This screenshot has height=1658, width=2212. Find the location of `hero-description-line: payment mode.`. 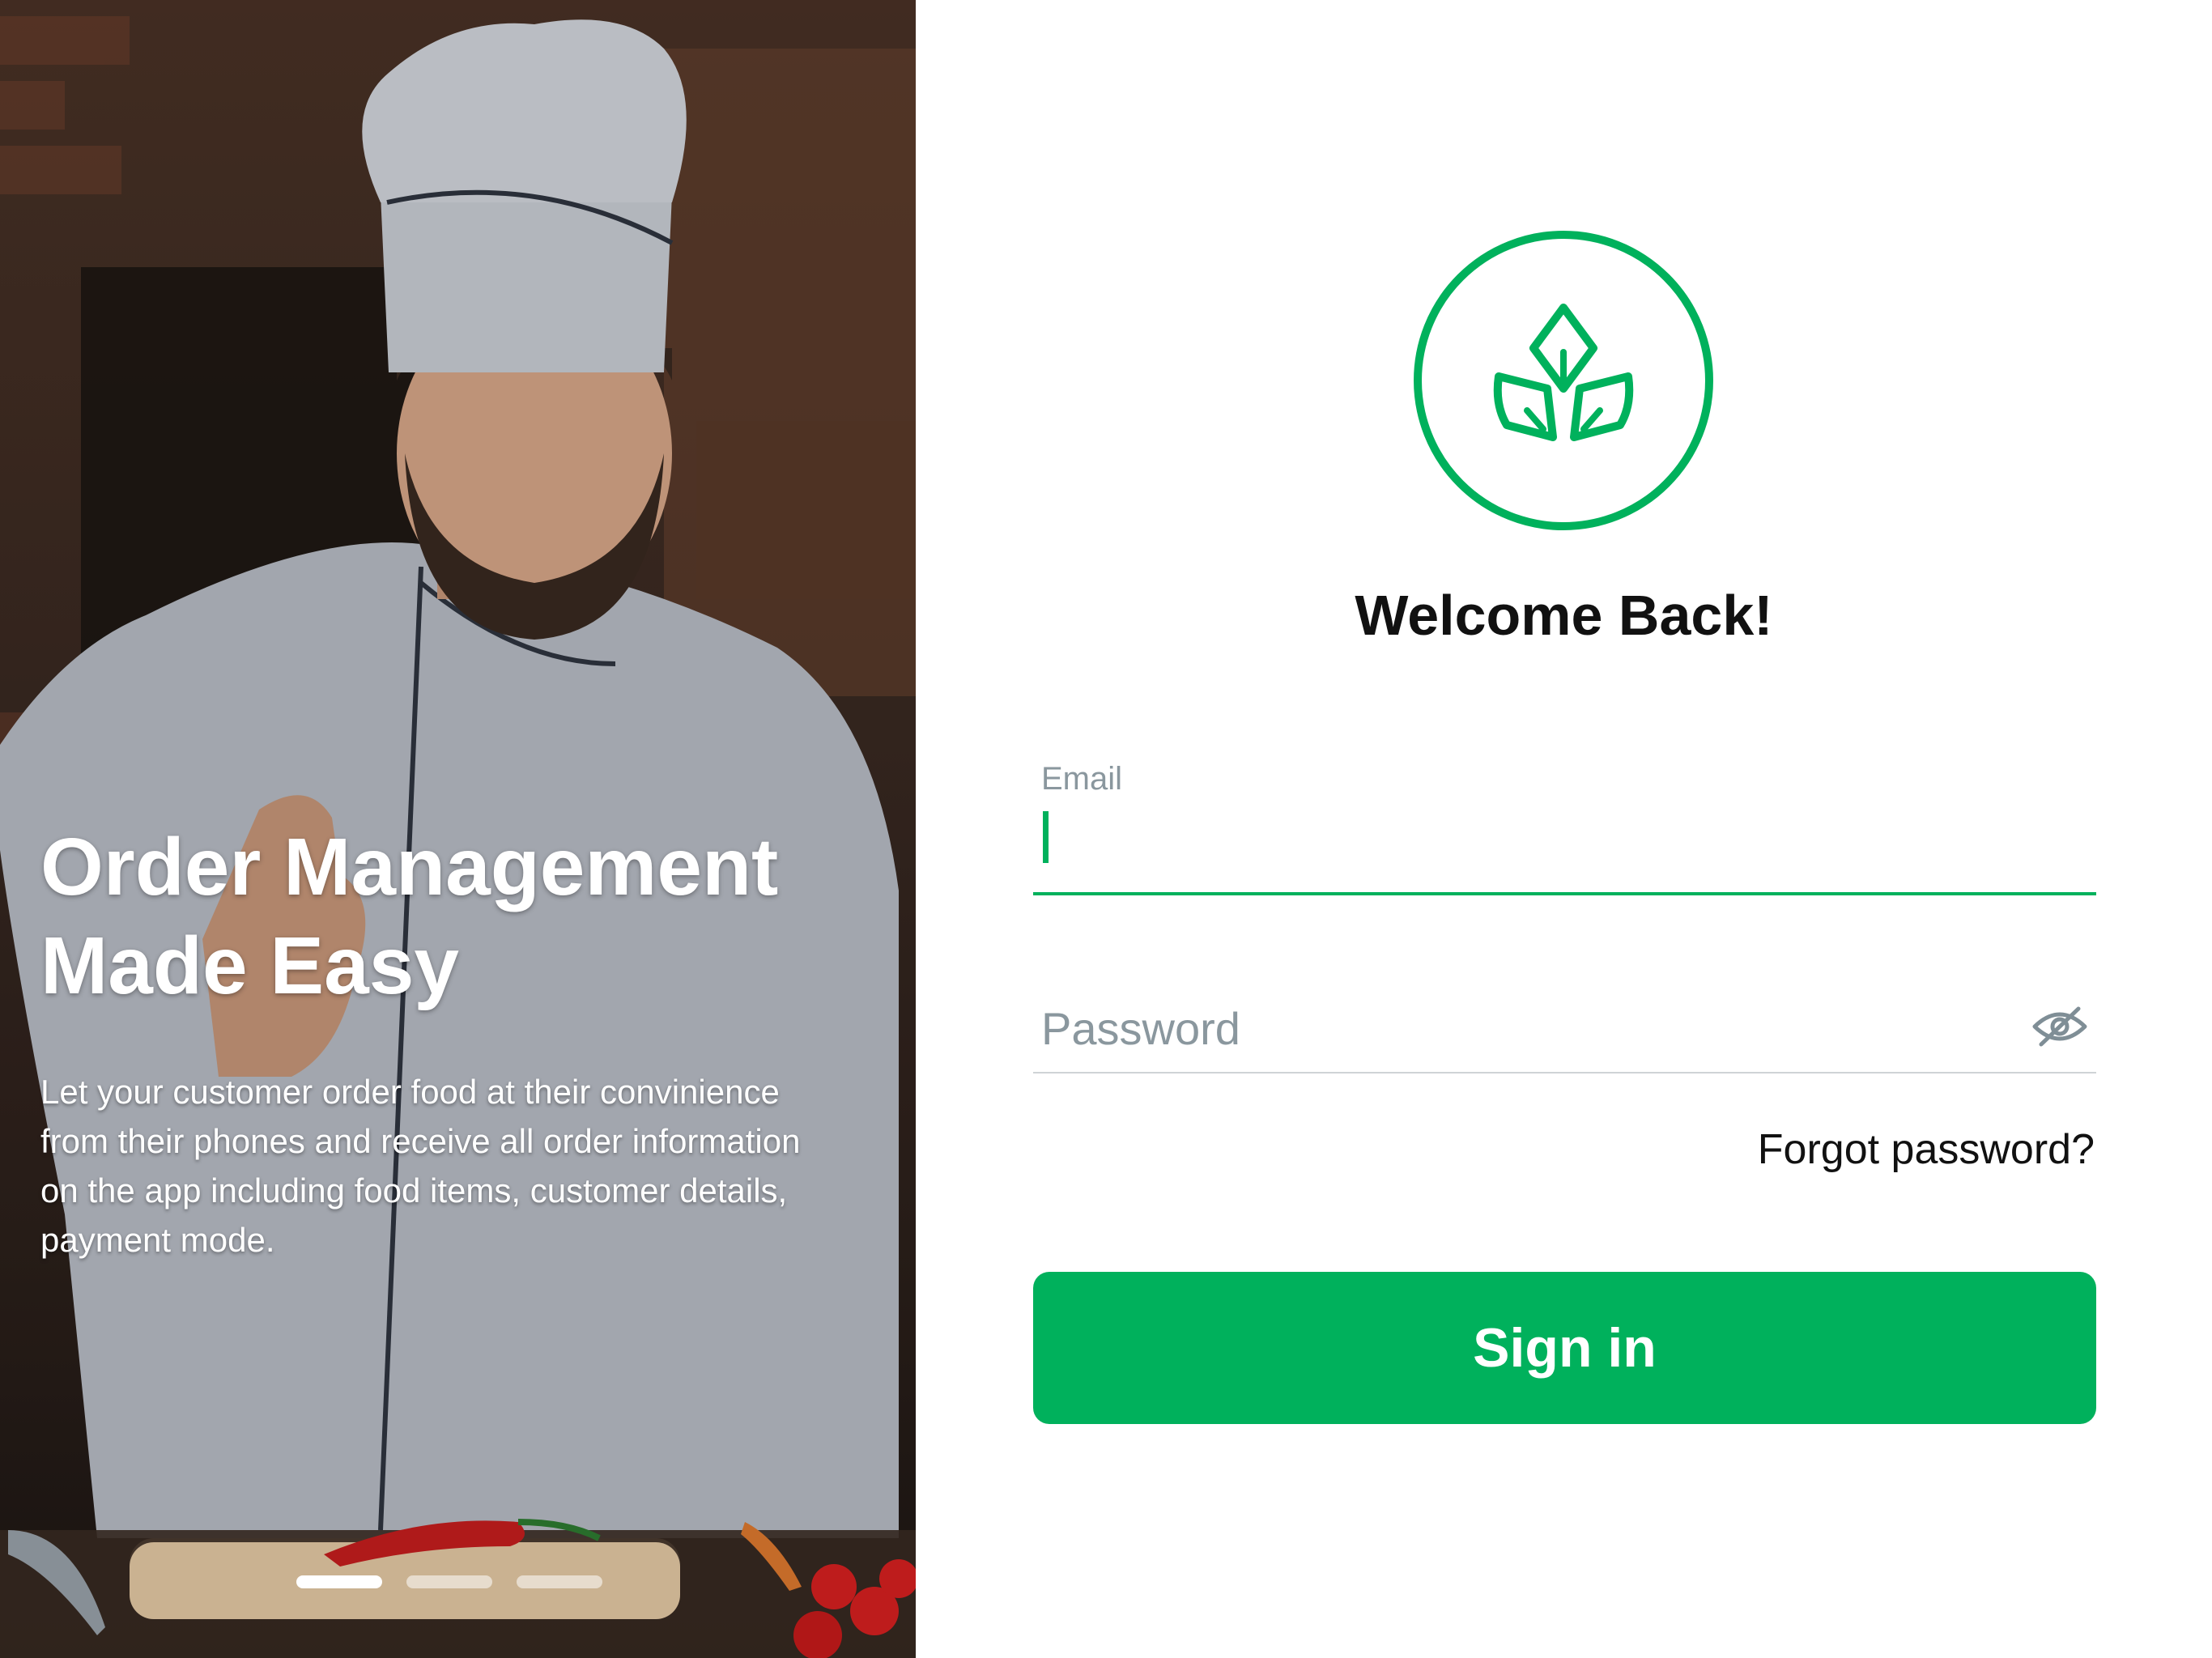

hero-description-line: payment mode. is located at coordinates (158, 1240).